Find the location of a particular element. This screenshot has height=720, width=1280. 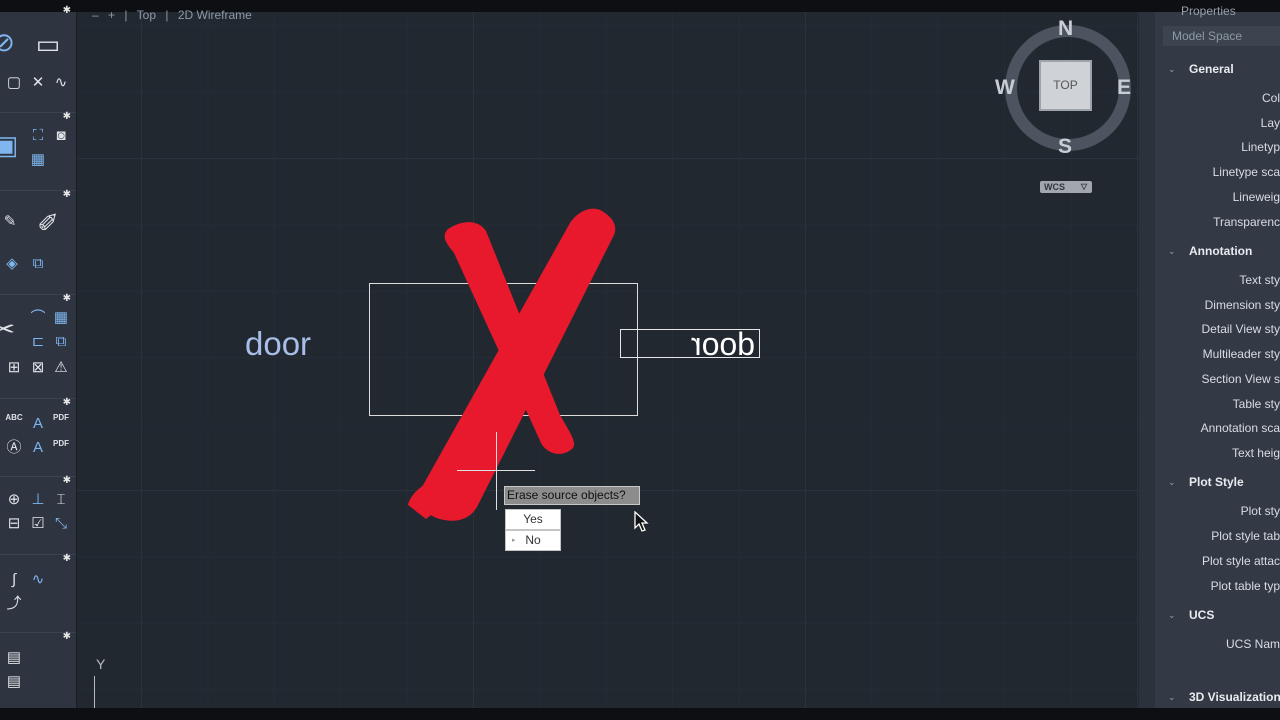

option-no: ▸ No is located at coordinates (533, 540).